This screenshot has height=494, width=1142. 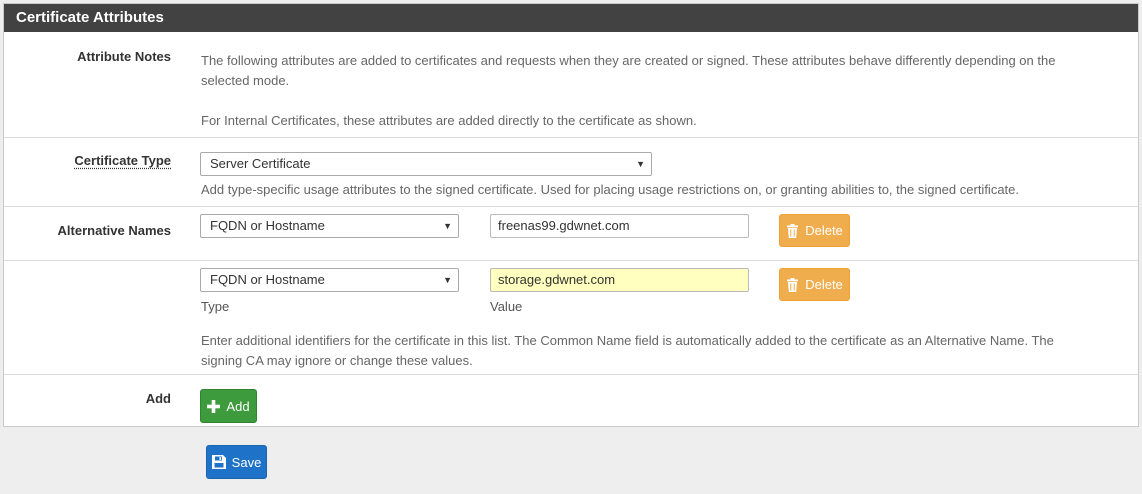 I want to click on alt-name-type-selected-1: FQDN or Hostname, so click(x=267, y=225).